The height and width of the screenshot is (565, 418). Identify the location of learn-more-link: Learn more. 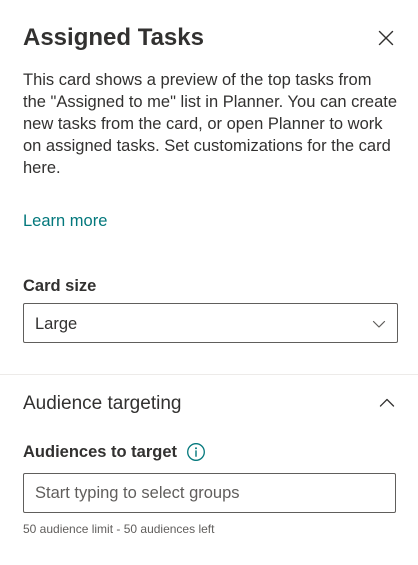
(65, 221).